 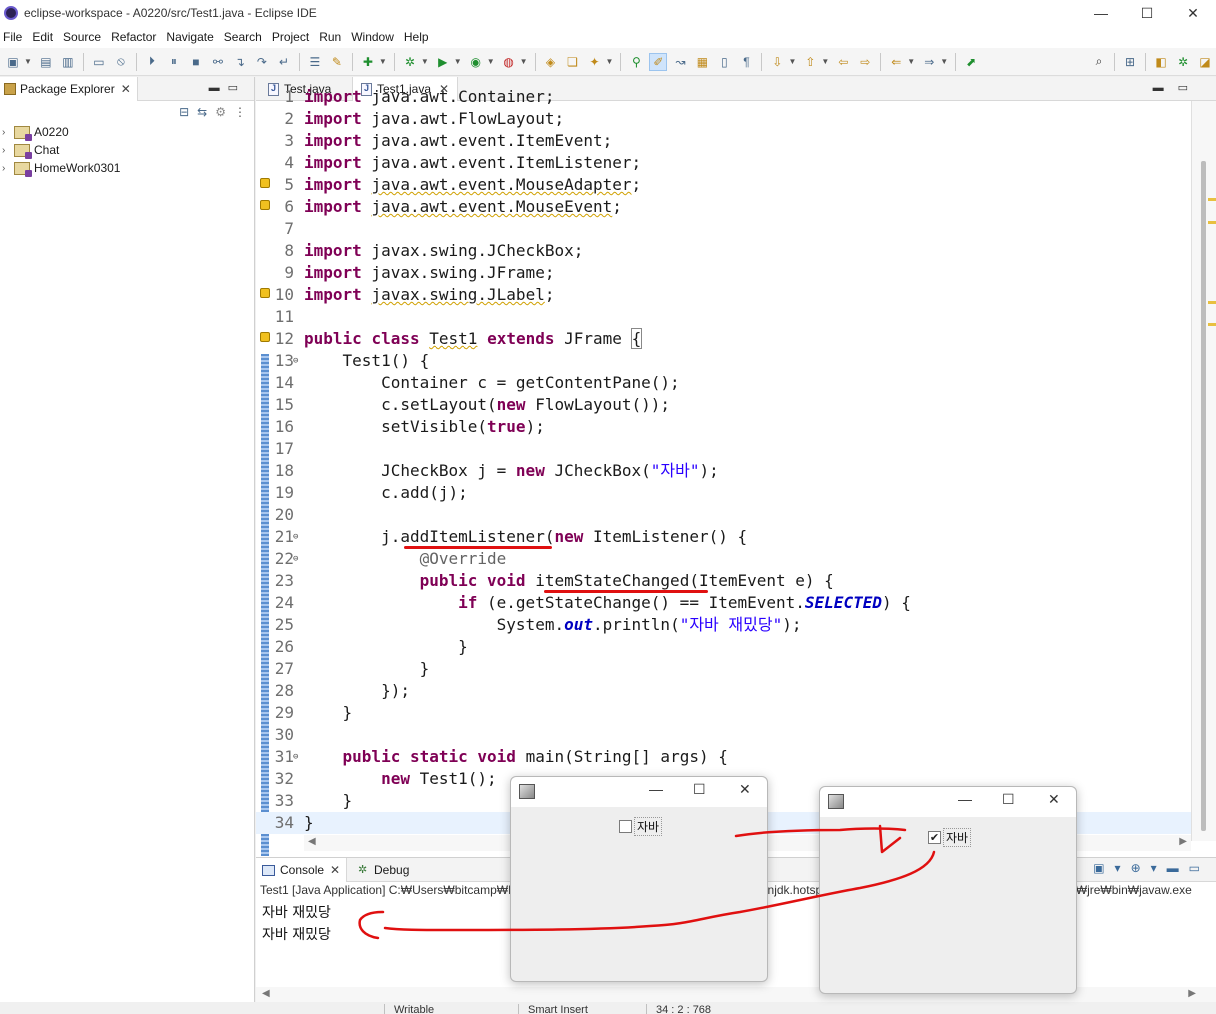 I want to click on word-wrap-icon: ▯, so click(x=724, y=62).